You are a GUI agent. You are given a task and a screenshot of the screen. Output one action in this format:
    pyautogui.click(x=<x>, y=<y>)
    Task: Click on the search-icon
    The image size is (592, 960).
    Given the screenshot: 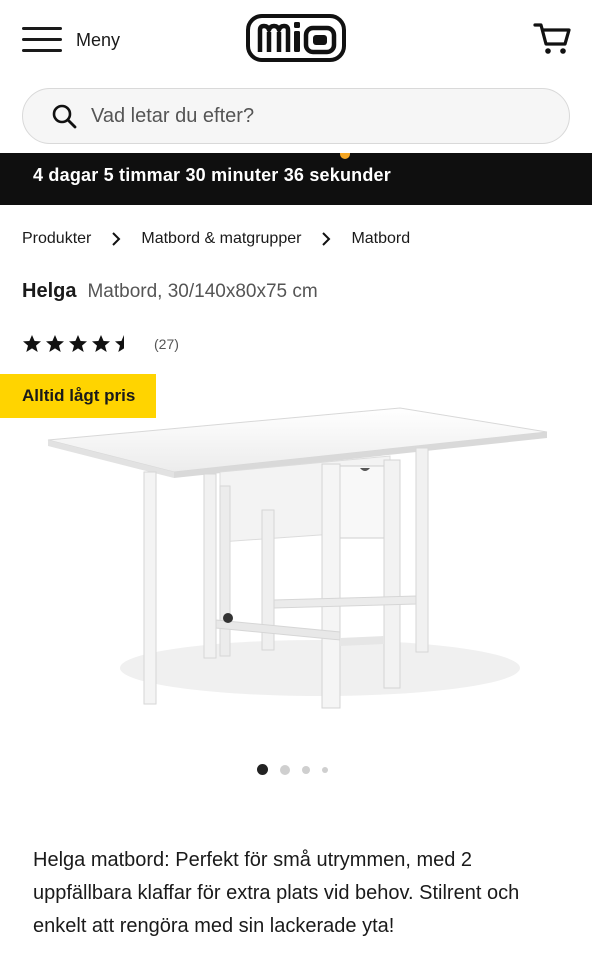 What is the action you would take?
    pyautogui.click(x=64, y=116)
    